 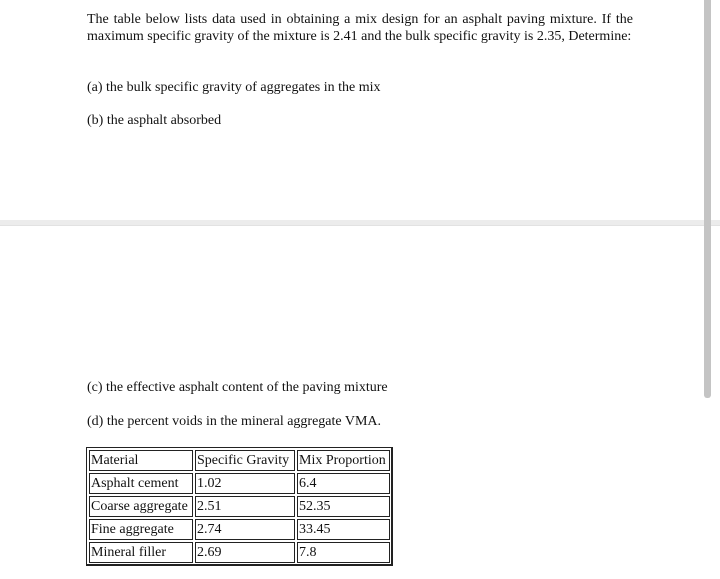 What do you see at coordinates (343, 483) in the screenshot?
I see `cell-mix-proportion: 6.4` at bounding box center [343, 483].